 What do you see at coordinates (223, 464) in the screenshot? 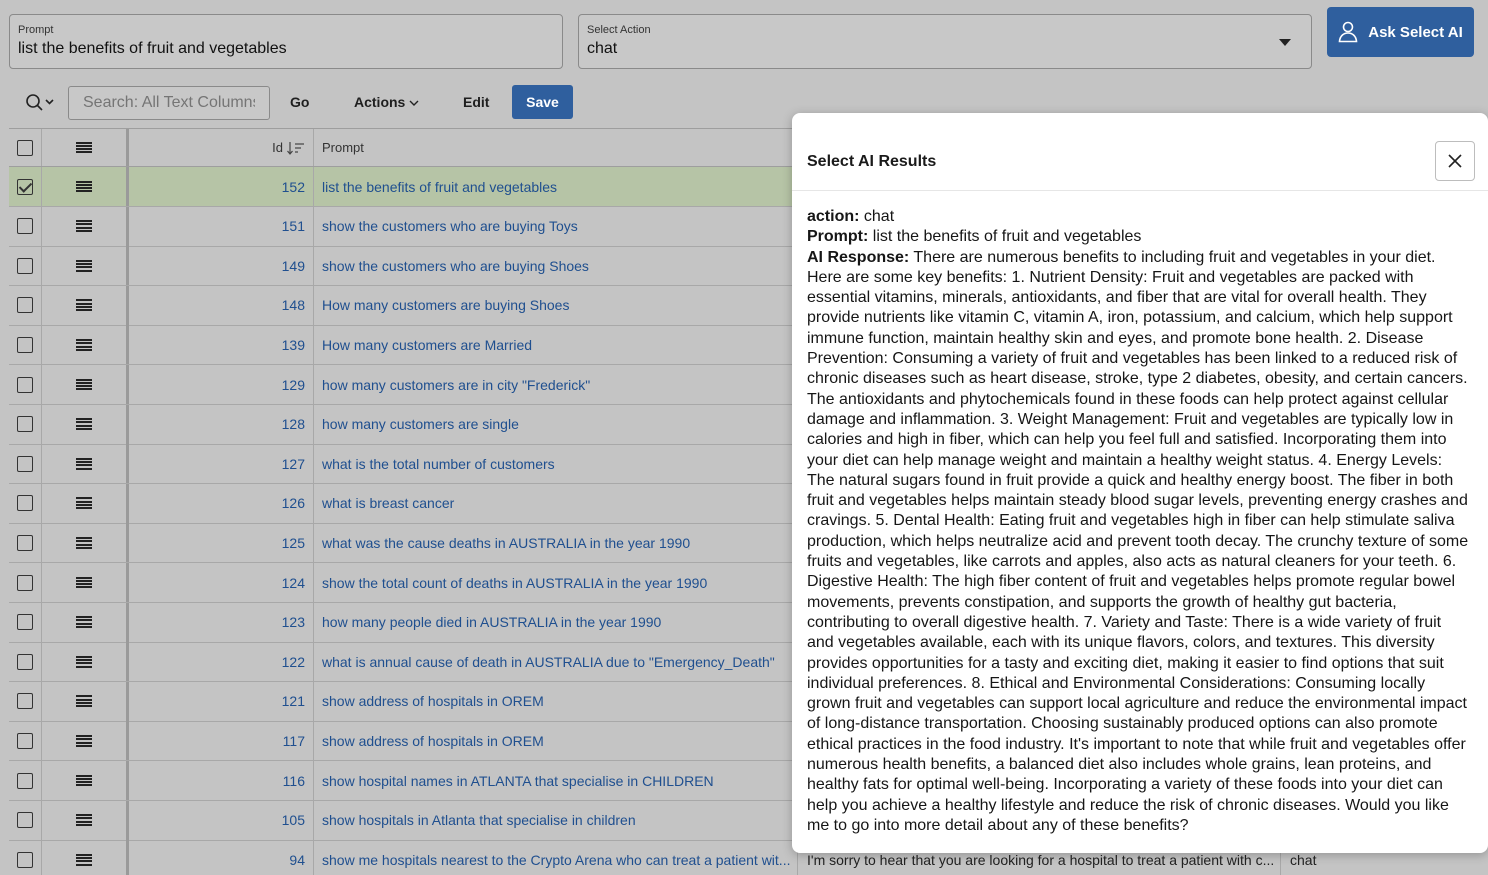
I see `row-id: 127` at bounding box center [223, 464].